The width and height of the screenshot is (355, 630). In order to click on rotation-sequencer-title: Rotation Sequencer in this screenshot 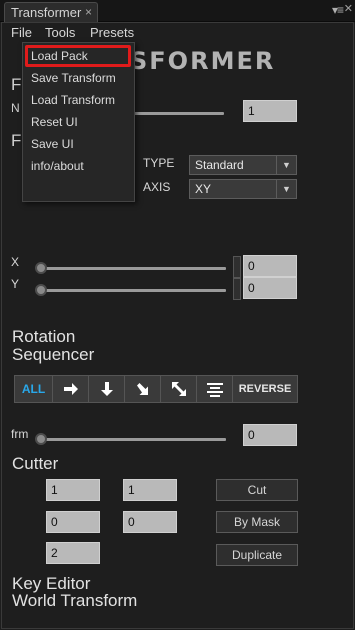, I will do `click(53, 346)`.